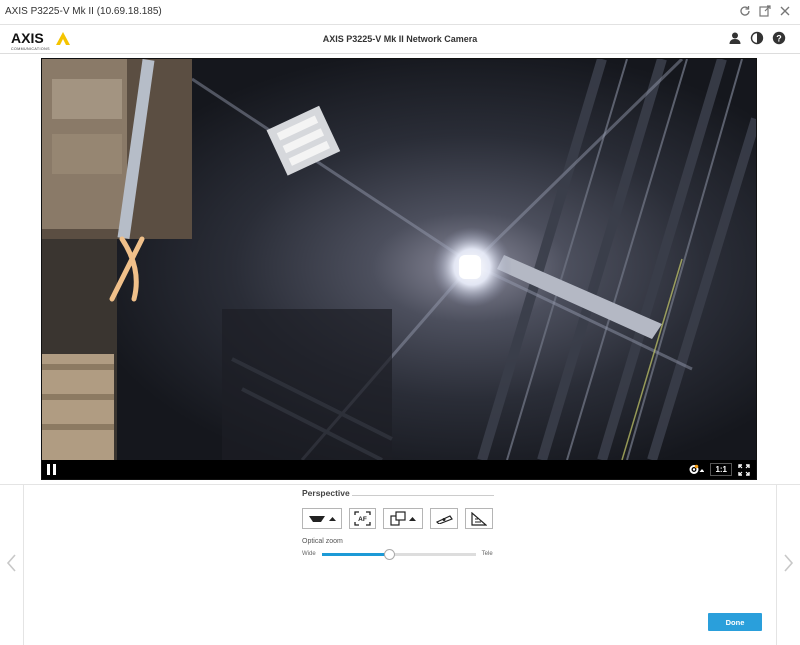 The width and height of the screenshot is (800, 645). I want to click on zoom-slider, so click(398, 554).